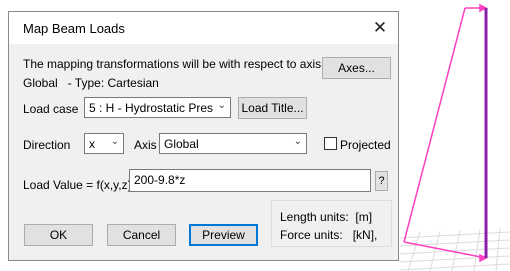  What do you see at coordinates (91, 83) in the screenshot?
I see `info-text-line2: Global - Type: Cartesian` at bounding box center [91, 83].